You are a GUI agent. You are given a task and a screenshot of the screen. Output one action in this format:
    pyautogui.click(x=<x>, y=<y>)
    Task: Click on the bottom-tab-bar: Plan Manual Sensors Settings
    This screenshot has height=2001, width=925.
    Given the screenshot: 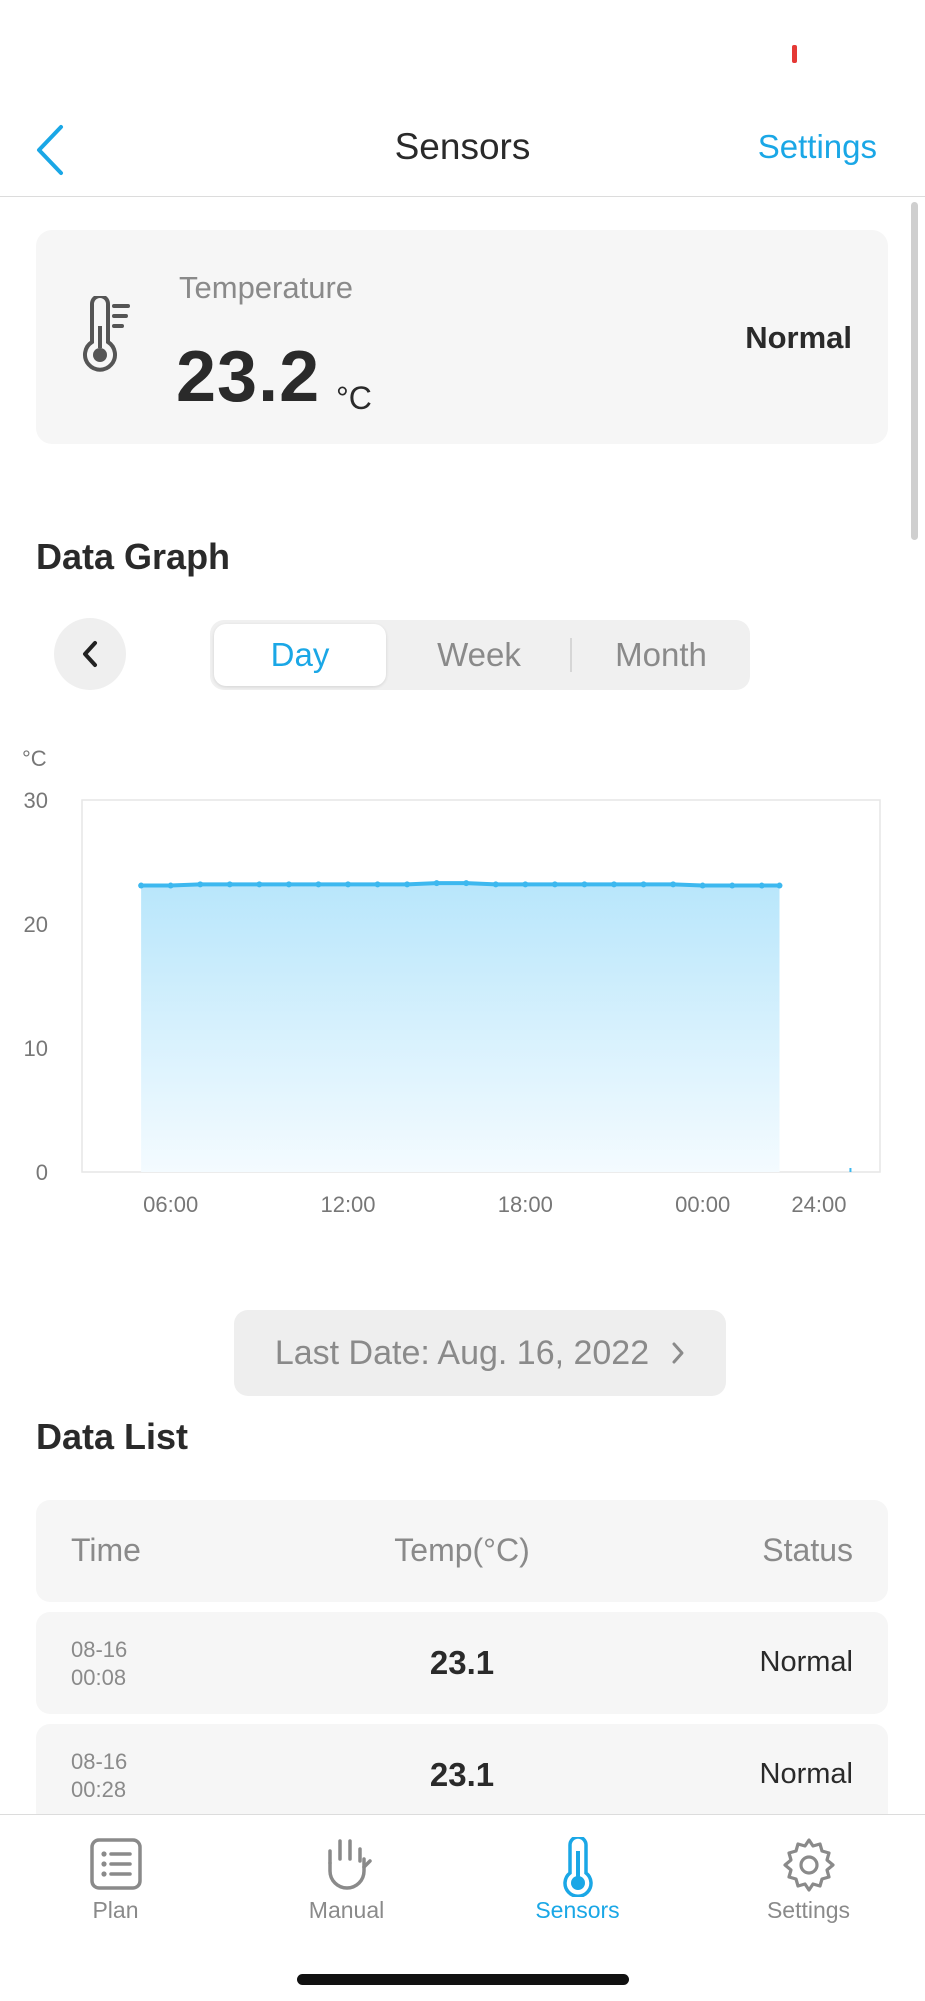 What is the action you would take?
    pyautogui.click(x=462, y=1907)
    